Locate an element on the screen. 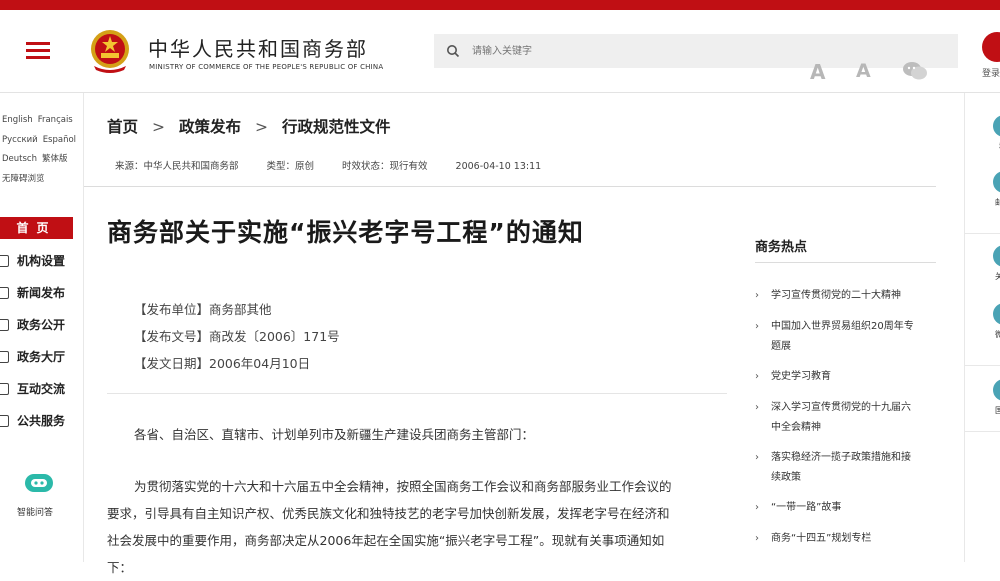 The image size is (1000, 581). hot-topic-item: › 中国加入世界贸易组织20周年专 题展 is located at coordinates (845, 337).